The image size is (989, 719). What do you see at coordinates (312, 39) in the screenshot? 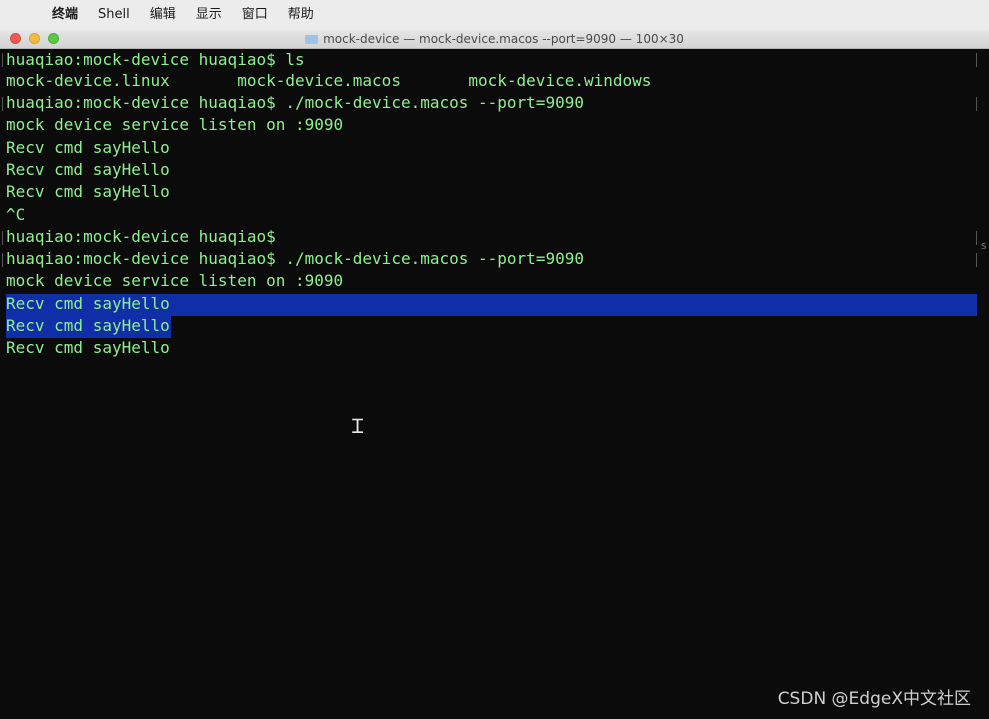
I see `folder-icon` at bounding box center [312, 39].